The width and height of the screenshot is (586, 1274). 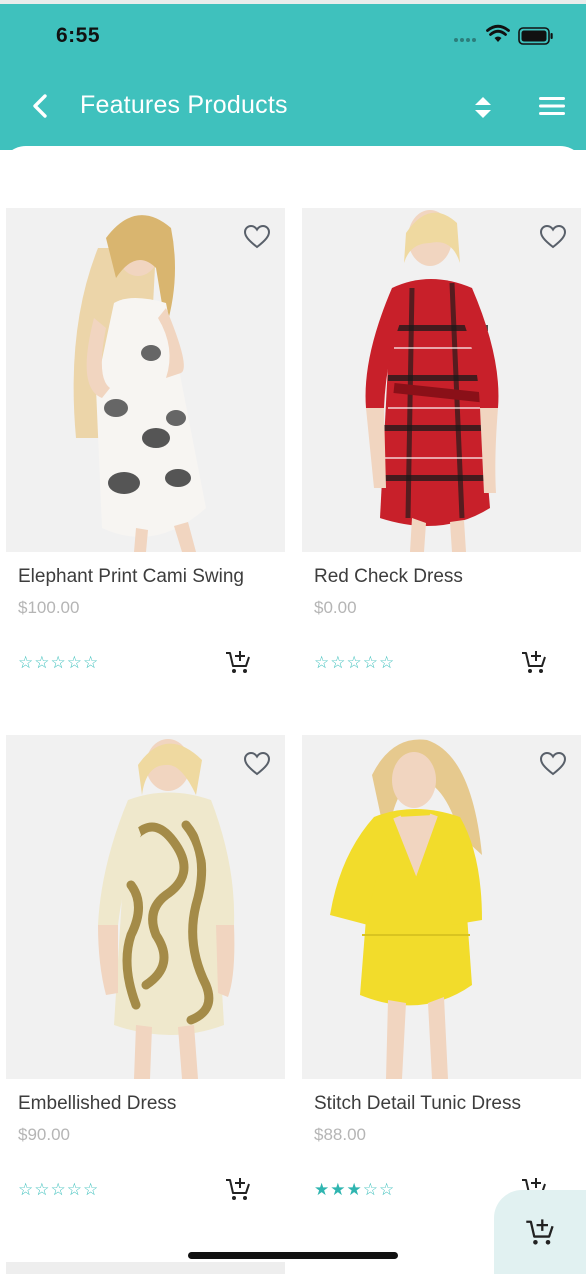 I want to click on hamburger-menu-icon, so click(x=552, y=106).